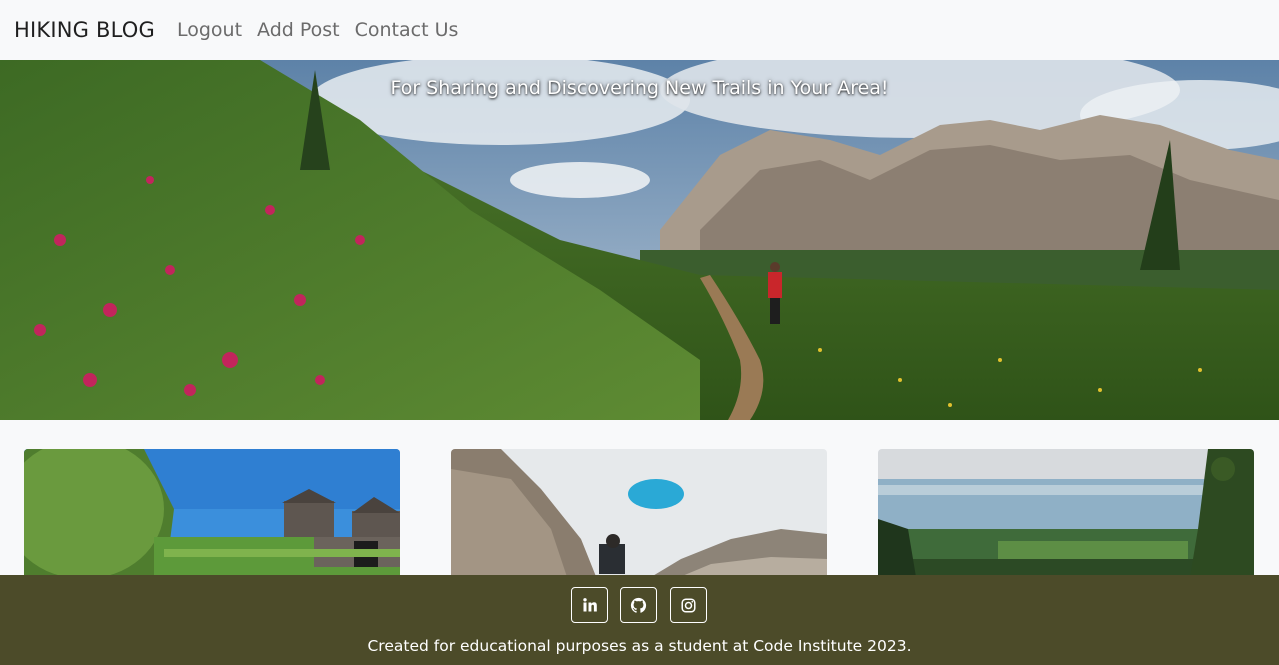 The width and height of the screenshot is (1279, 665). I want to click on post-card-lake, so click(1066, 519).